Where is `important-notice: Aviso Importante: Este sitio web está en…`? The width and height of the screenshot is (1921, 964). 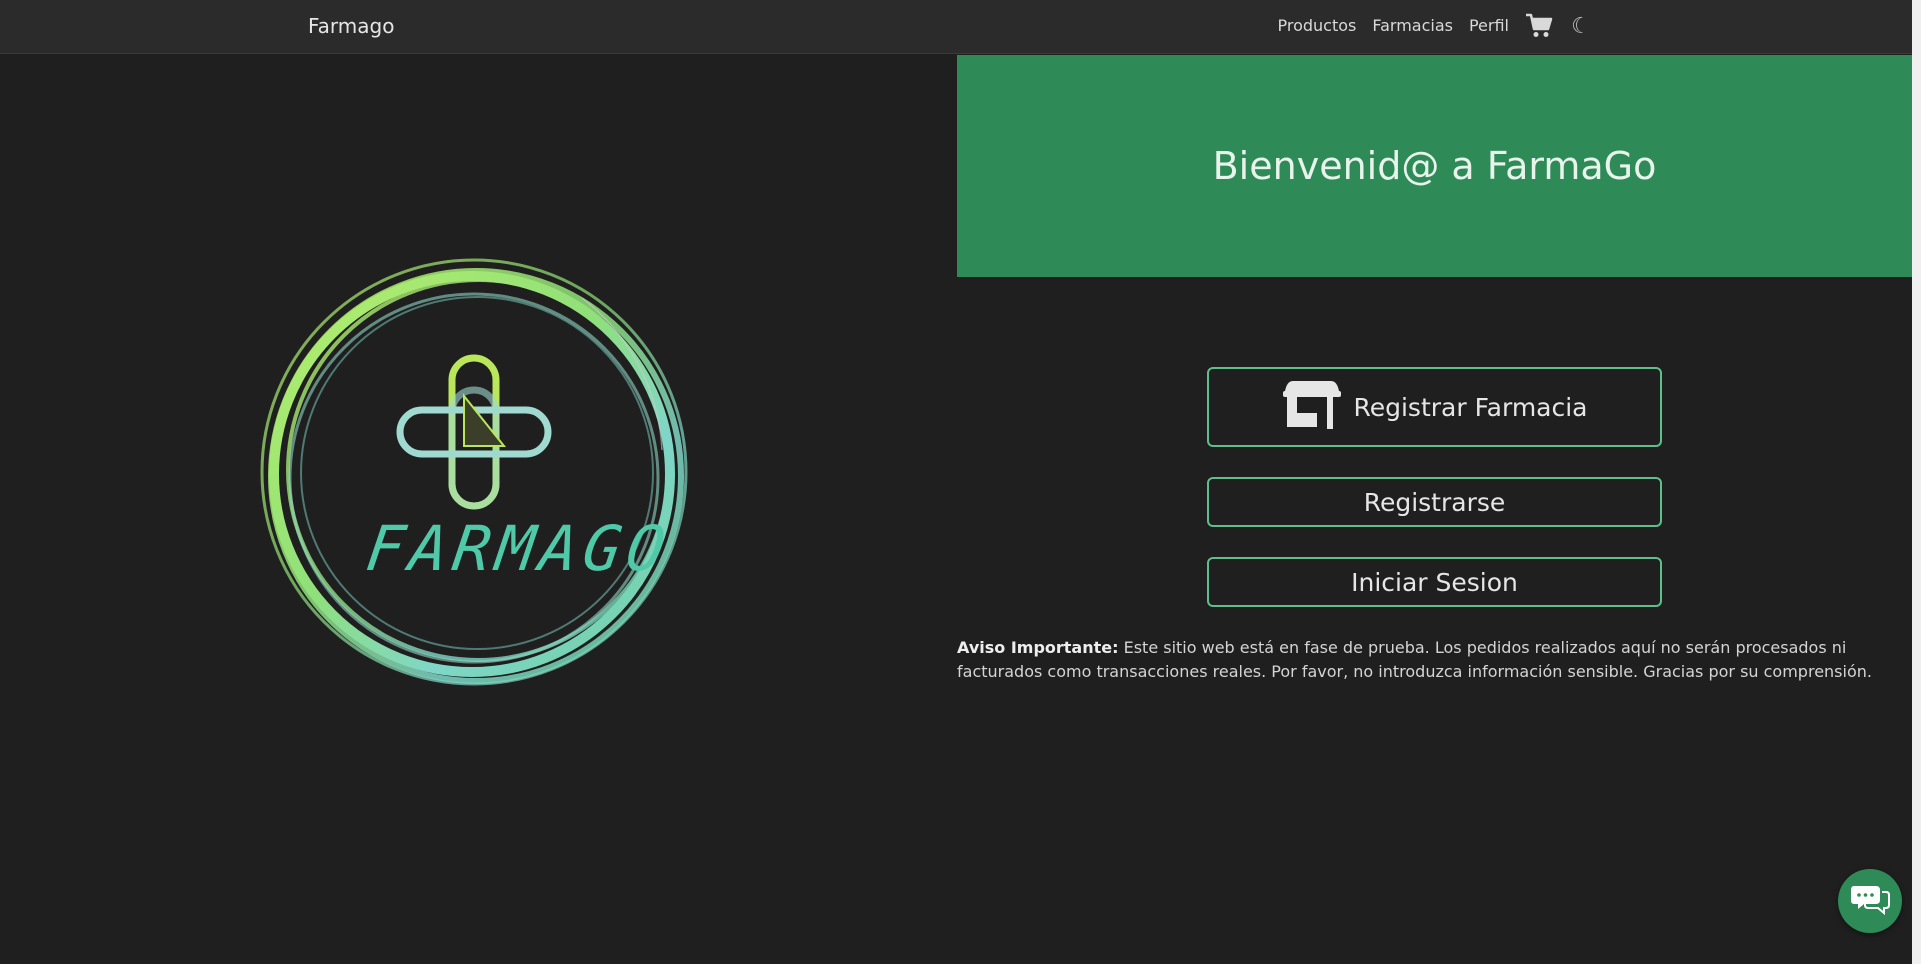 important-notice: Aviso Importante: Este sitio web está en… is located at coordinates (1422, 660).